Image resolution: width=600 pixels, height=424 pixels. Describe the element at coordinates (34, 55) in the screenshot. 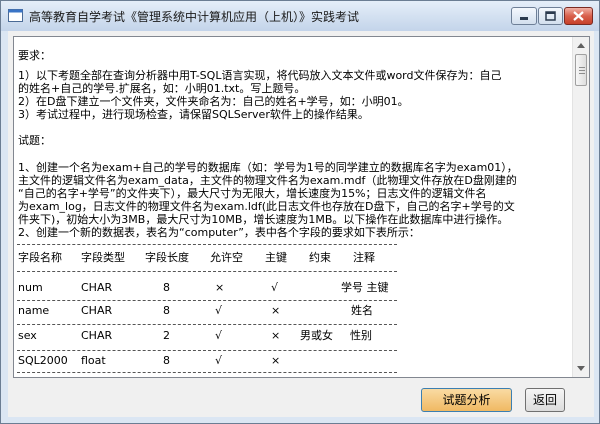

I see `text-line: 要求：` at that location.